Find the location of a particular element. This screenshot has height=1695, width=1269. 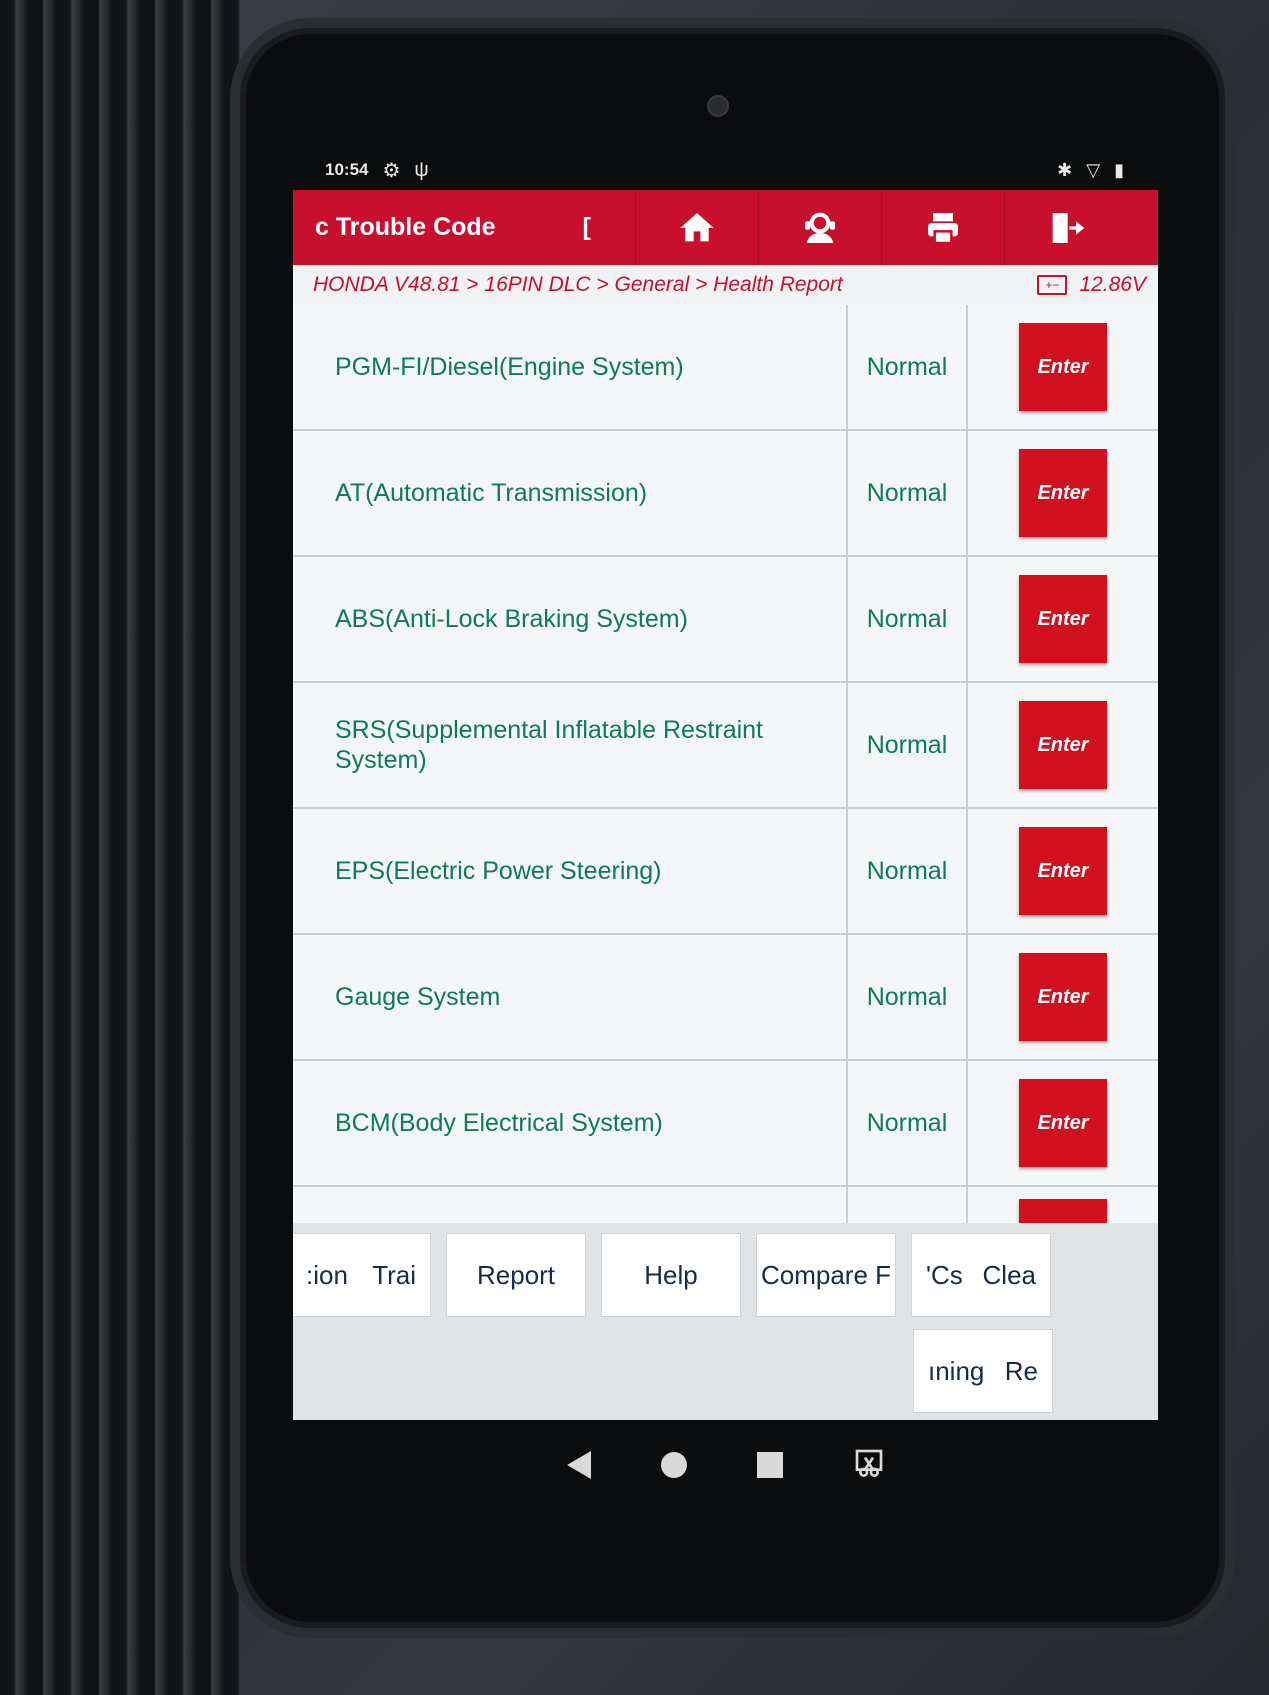

support-button is located at coordinates (819, 227).